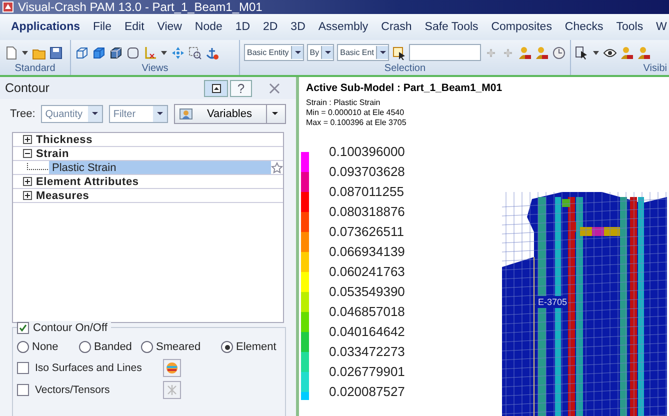 Image resolution: width=669 pixels, height=416 pixels. Describe the element at coordinates (405, 68) in the screenshot. I see `group-label: Selection` at that location.